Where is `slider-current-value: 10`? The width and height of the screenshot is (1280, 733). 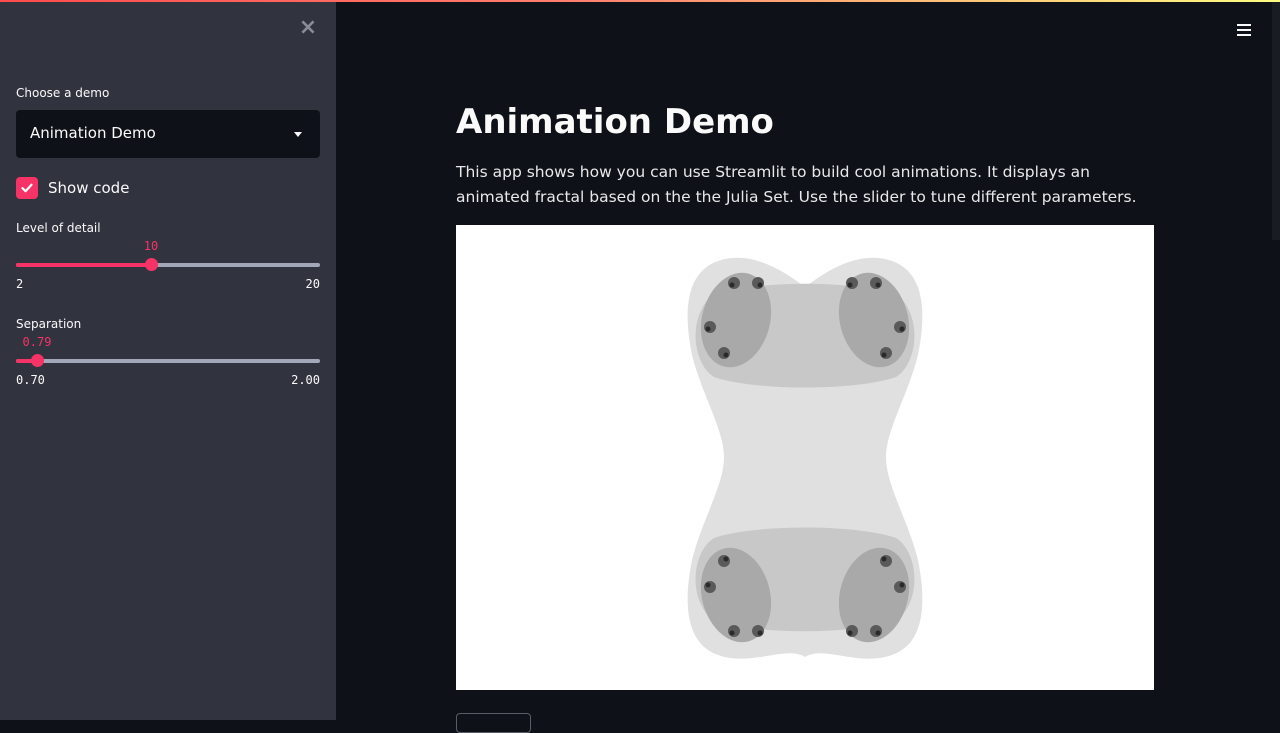
slider-current-value: 10 is located at coordinates (151, 246).